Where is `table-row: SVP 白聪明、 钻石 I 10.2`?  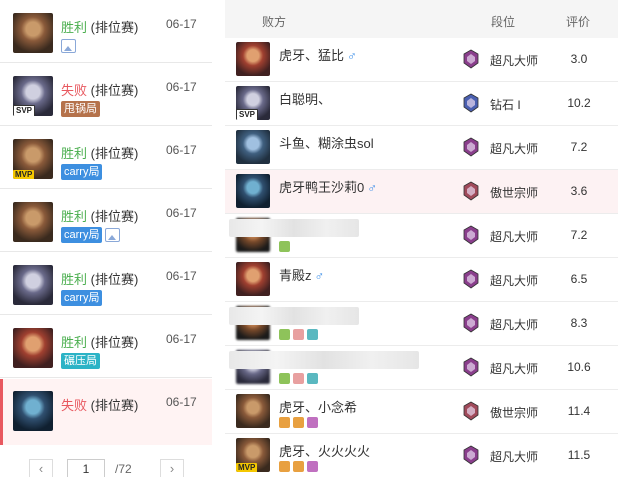
table-row: SVP 白聪明、 钻石 I 10.2 is located at coordinates (421, 104).